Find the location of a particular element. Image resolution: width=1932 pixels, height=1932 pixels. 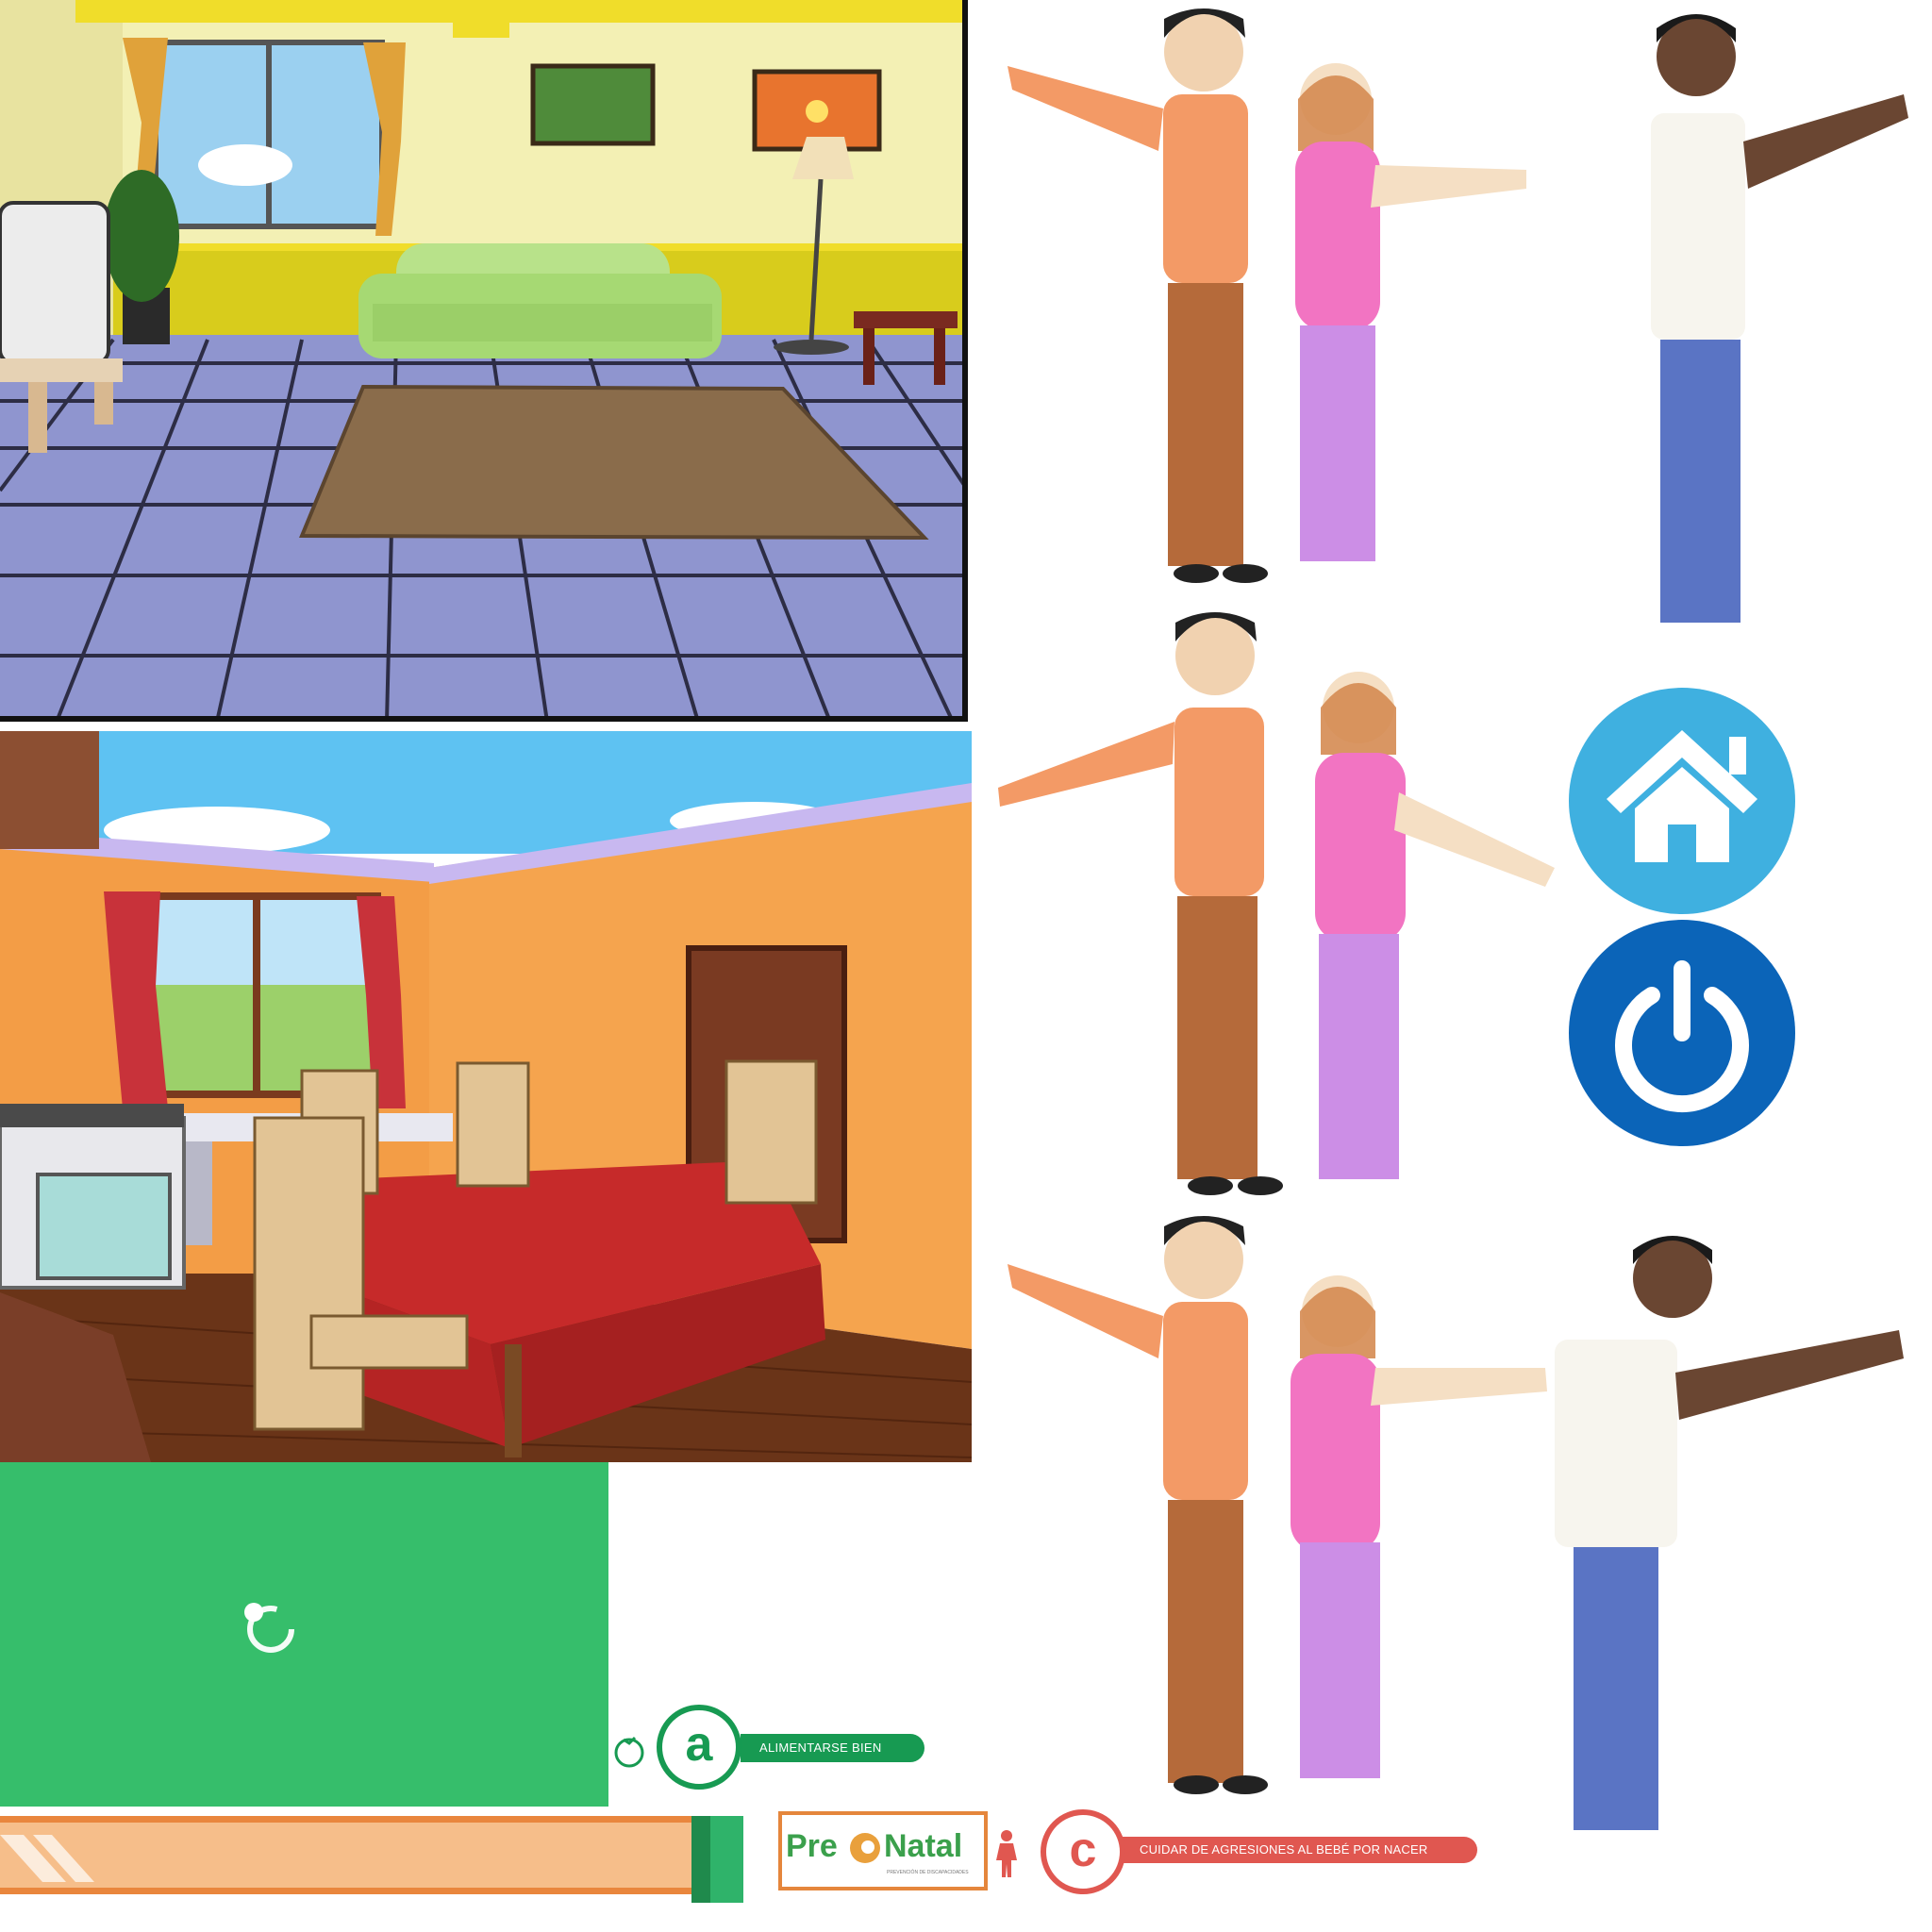

baby-icon is located at coordinates (865, 1848).